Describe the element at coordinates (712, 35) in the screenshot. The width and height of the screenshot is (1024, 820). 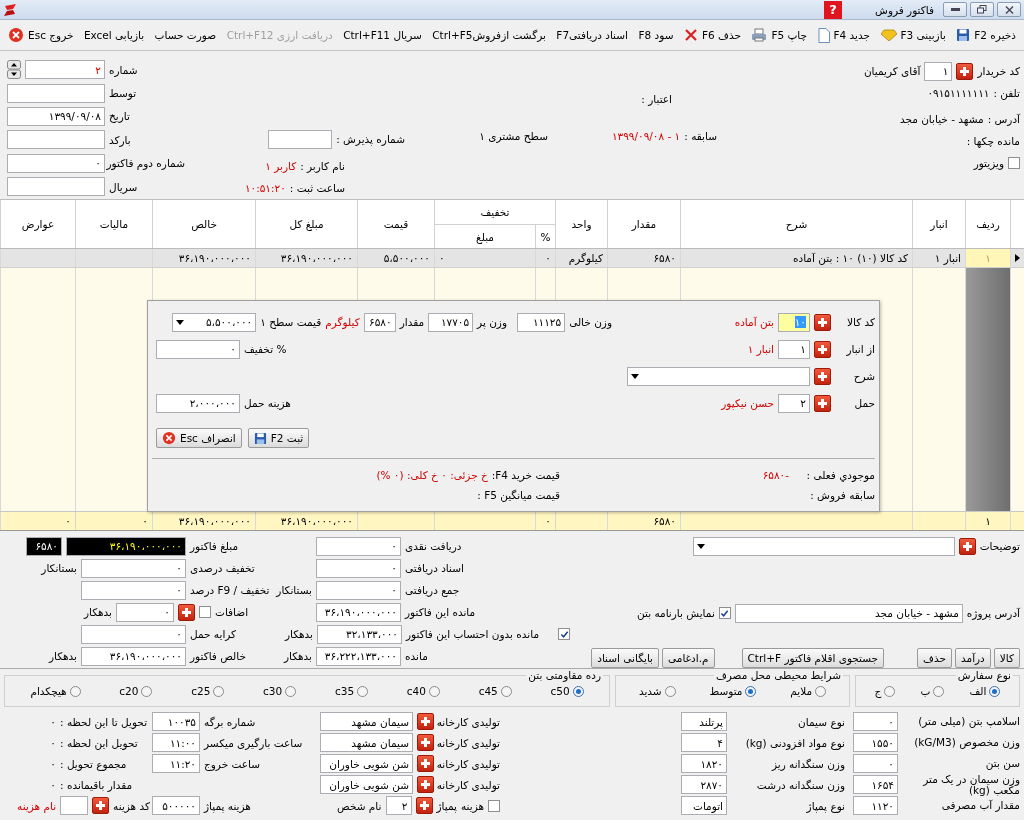
I see `toolbar-button: حذف F6` at that location.